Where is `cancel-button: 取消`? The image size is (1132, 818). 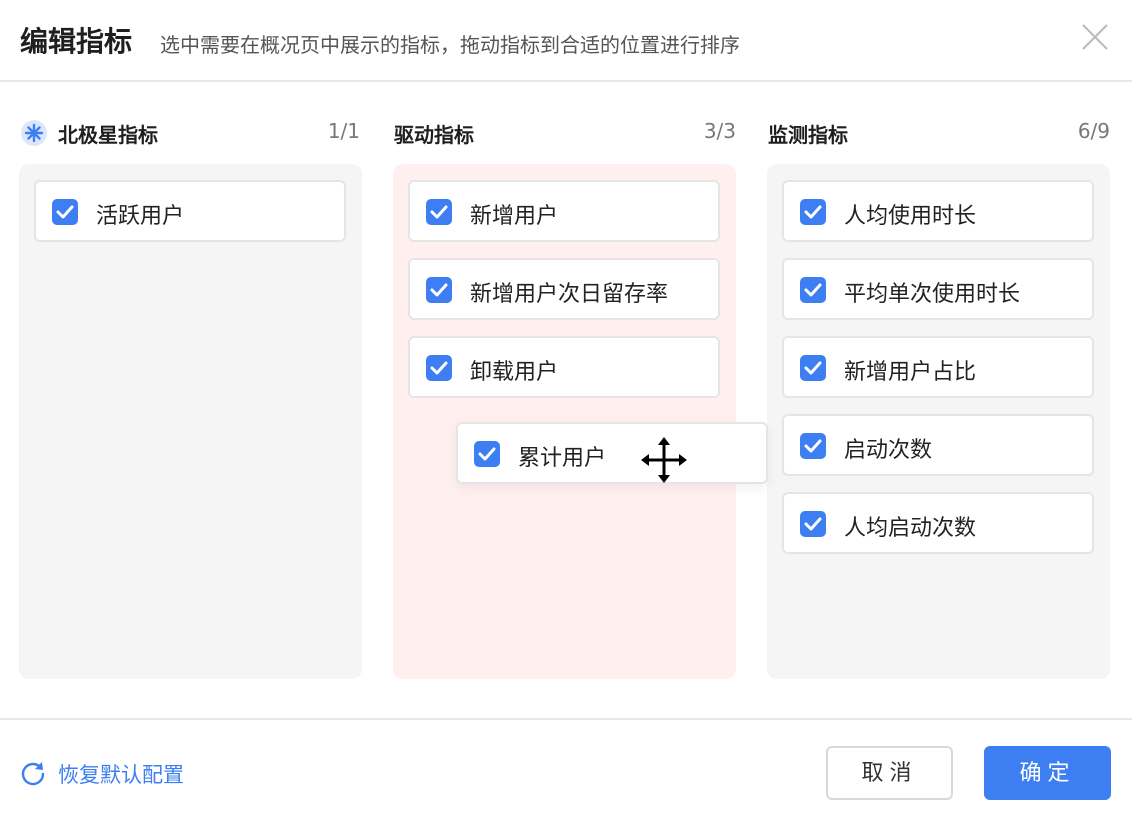 cancel-button: 取消 is located at coordinates (889, 773).